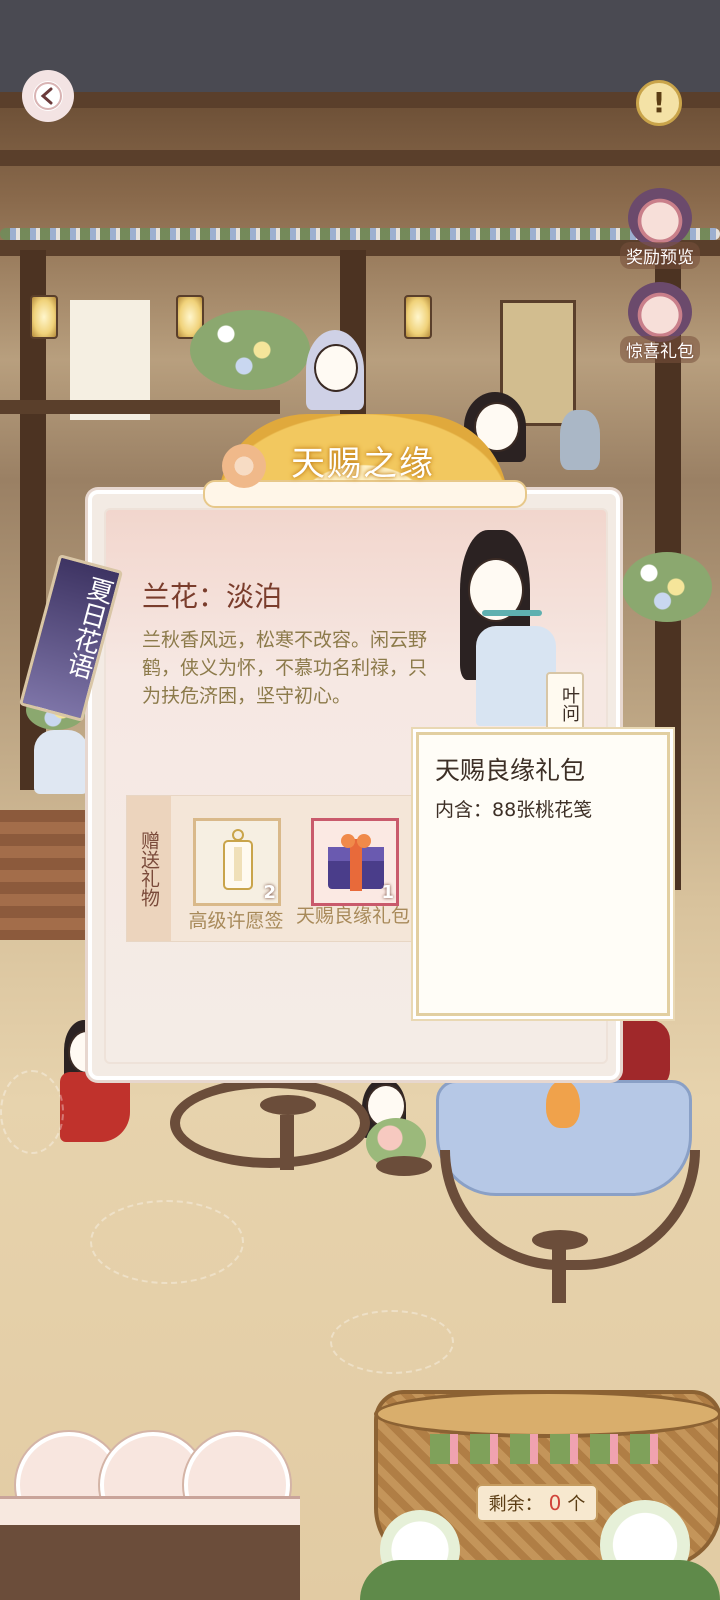  Describe the element at coordinates (512, 613) in the screenshot. I see `flute` at that location.